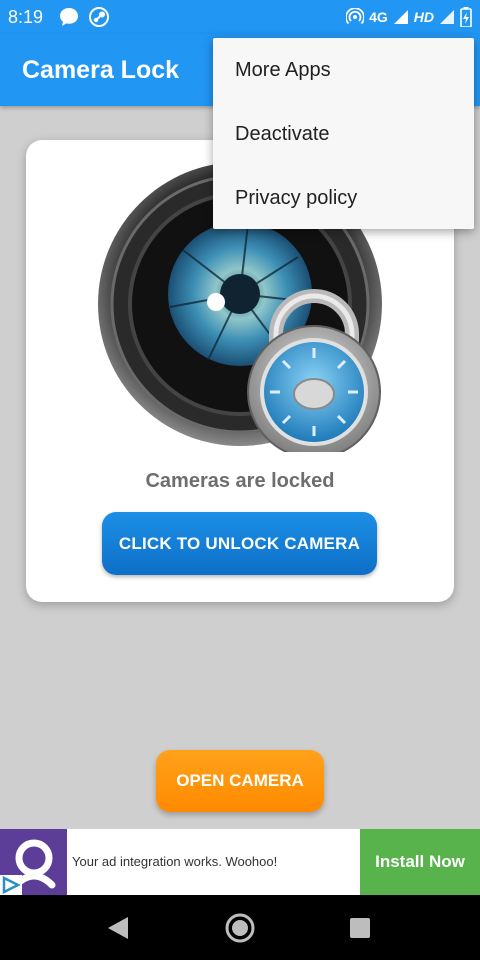  What do you see at coordinates (360, 928) in the screenshot?
I see `recents-icon` at bounding box center [360, 928].